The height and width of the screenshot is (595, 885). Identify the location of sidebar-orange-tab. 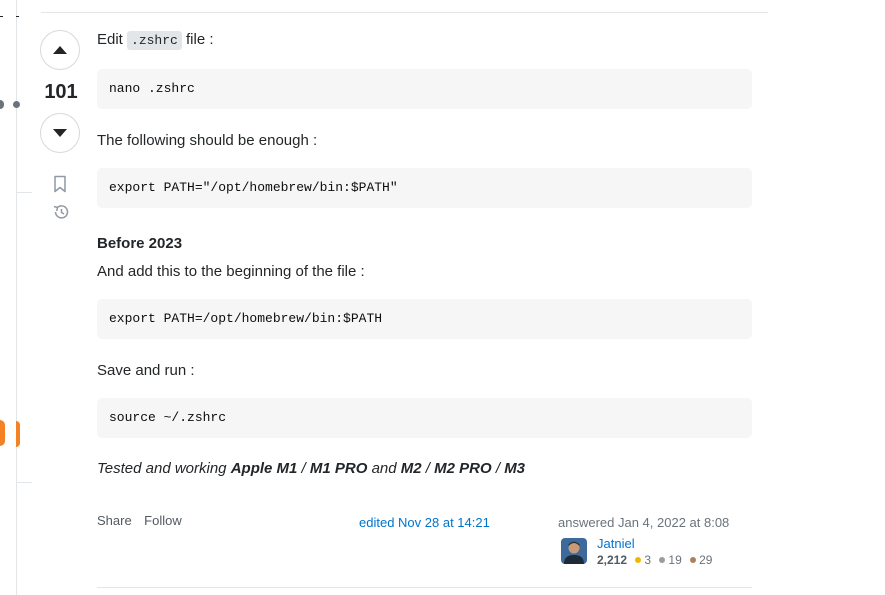
(2, 433).